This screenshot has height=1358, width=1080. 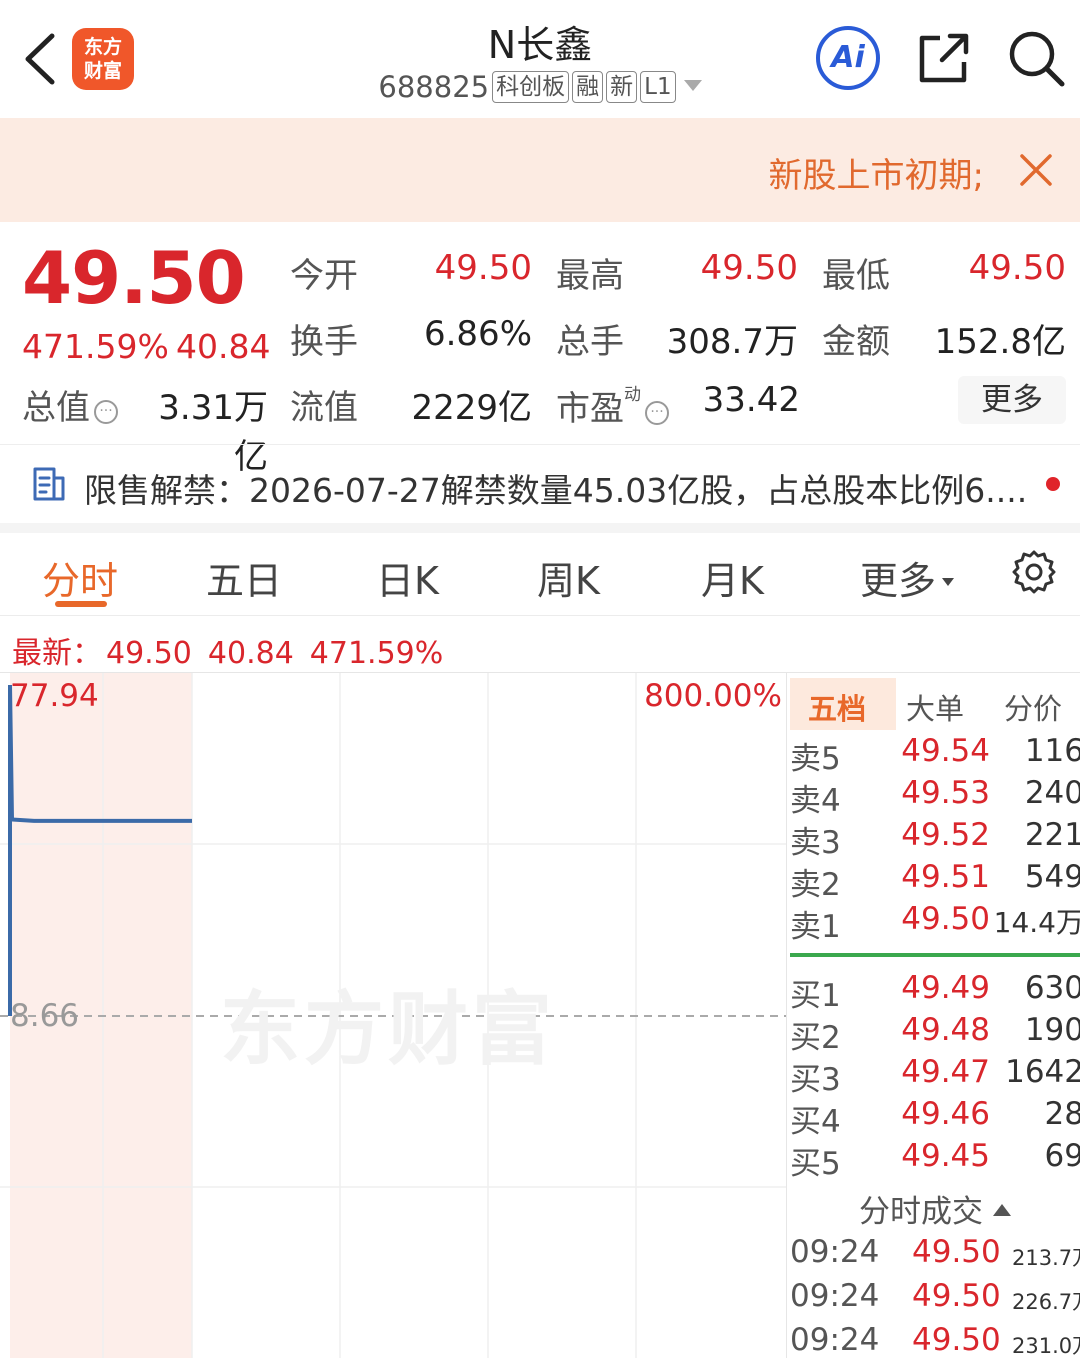 I want to click on bid-volume: 69, so click(x=1062, y=1156).